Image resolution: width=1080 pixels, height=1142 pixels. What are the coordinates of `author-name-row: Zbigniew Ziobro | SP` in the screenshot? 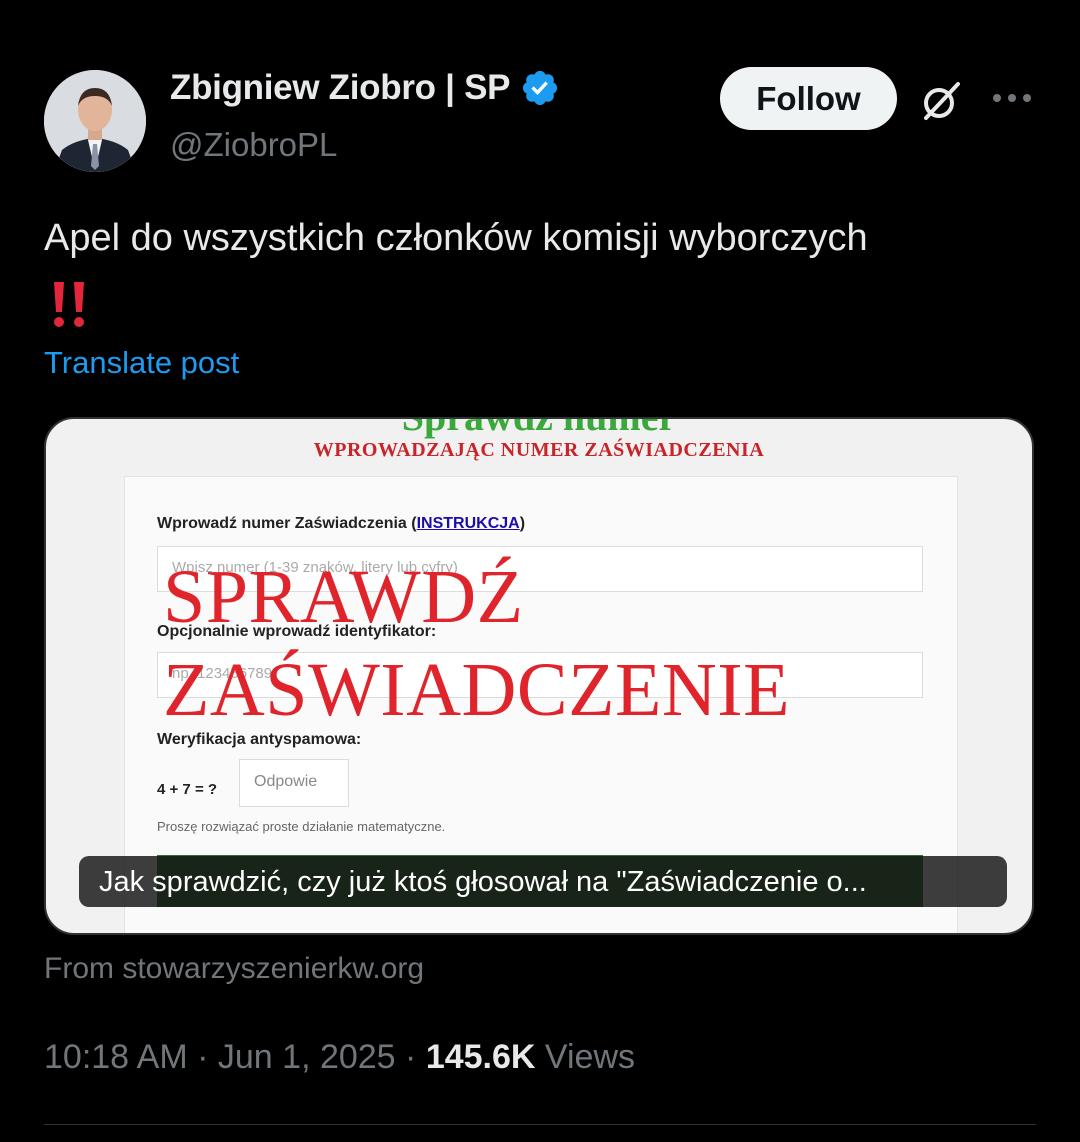 It's located at (365, 88).